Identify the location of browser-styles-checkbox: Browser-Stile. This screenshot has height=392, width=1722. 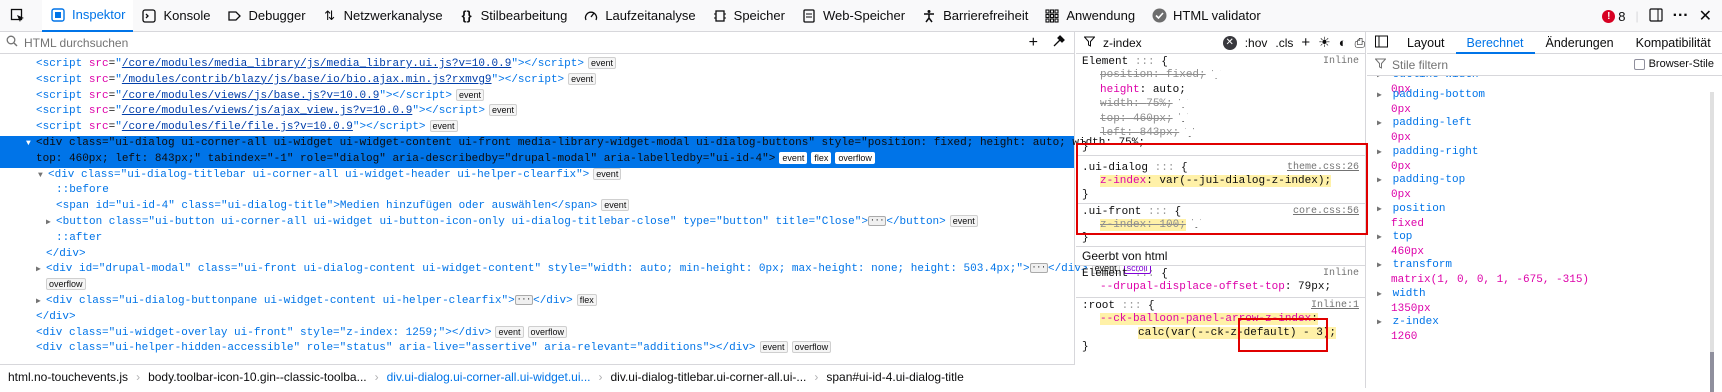
(1674, 64).